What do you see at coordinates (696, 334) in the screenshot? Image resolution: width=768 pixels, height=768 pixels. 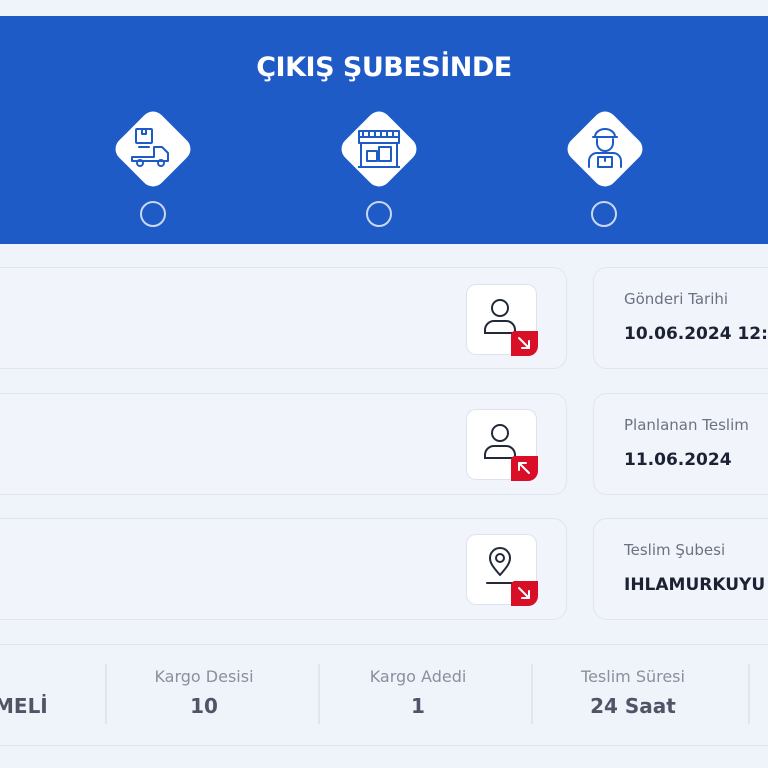 I see `shipment-date-value: 10.06.2024 12:5` at bounding box center [696, 334].